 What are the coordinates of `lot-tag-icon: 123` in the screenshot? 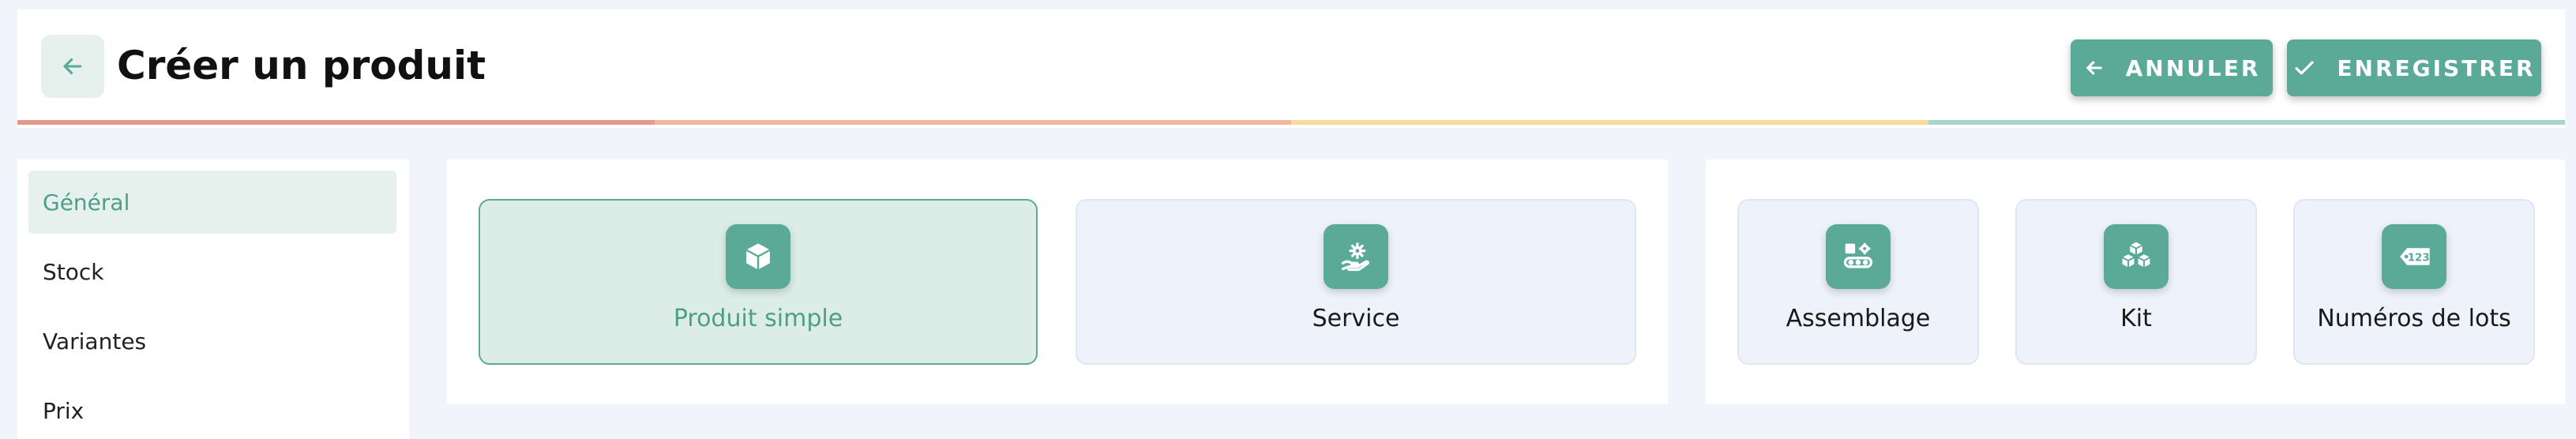 It's located at (2414, 256).